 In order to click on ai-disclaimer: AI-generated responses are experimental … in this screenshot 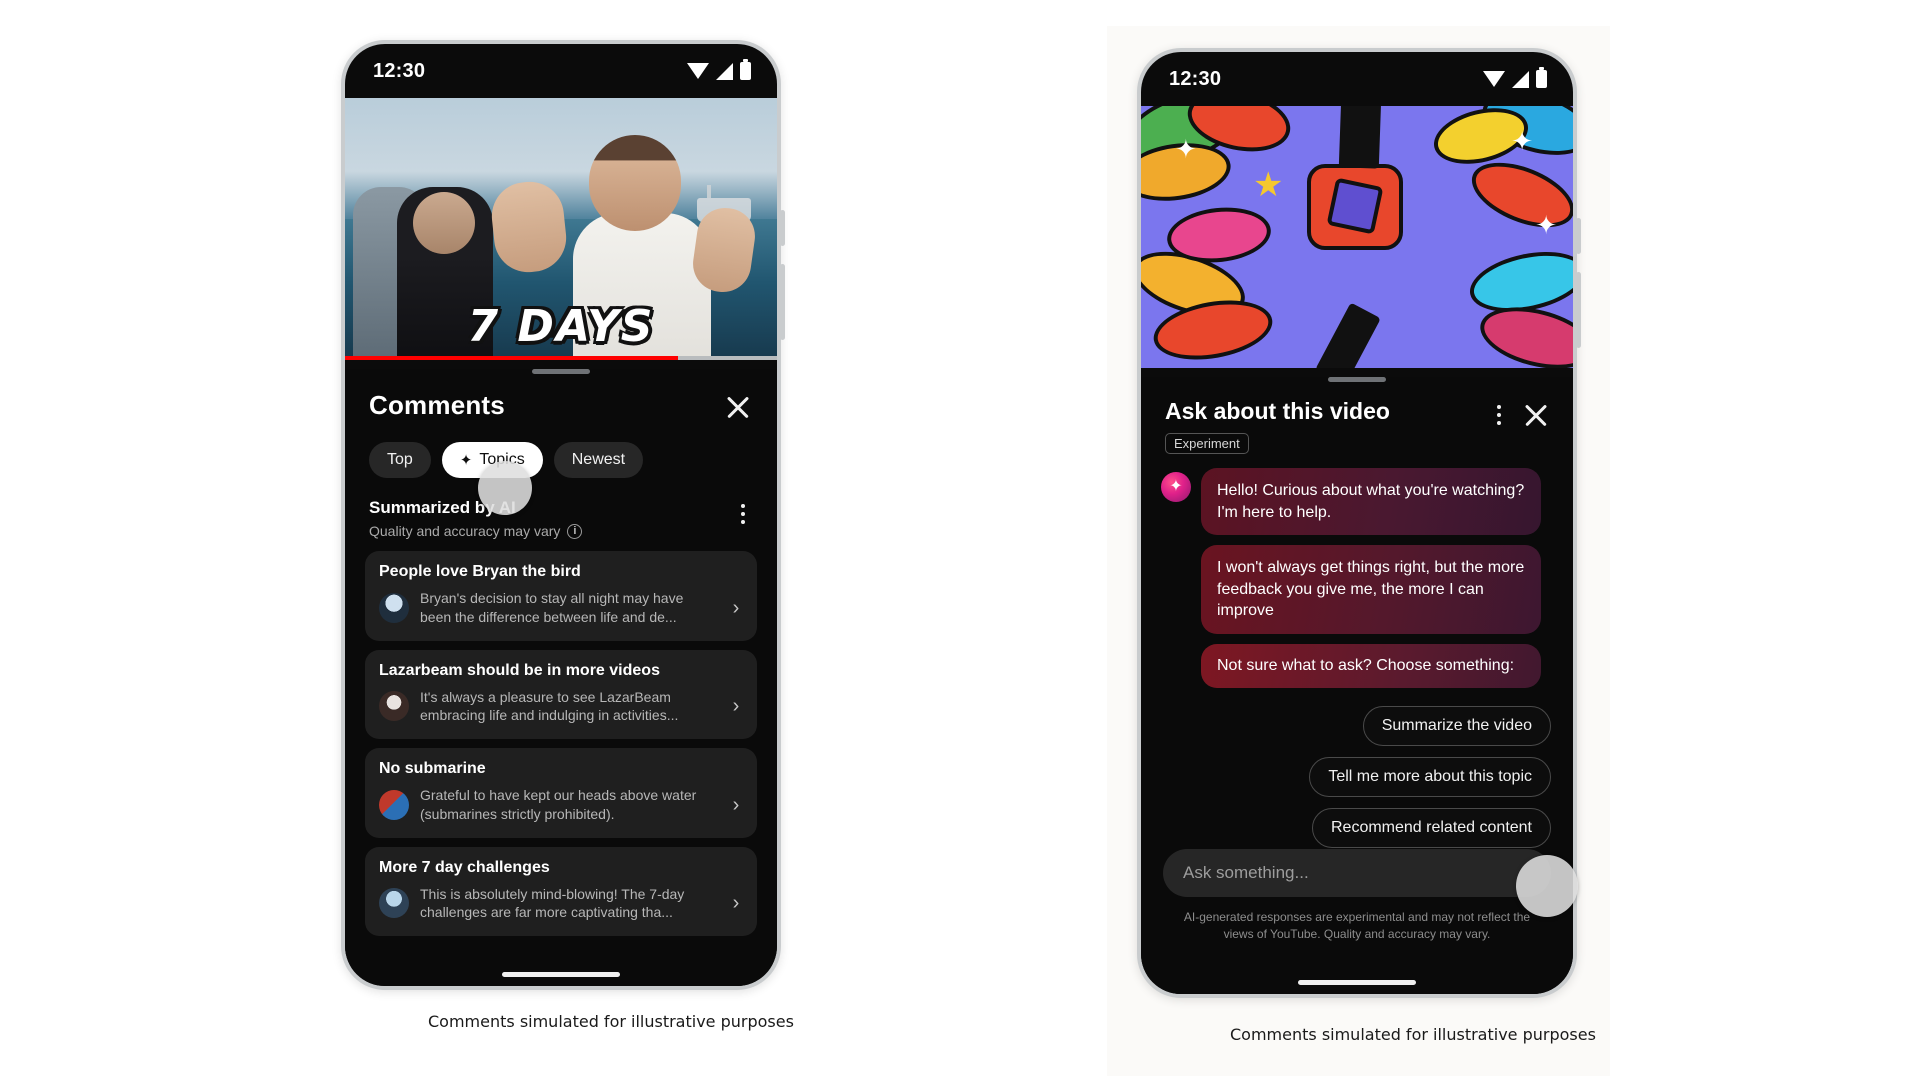, I will do `click(1357, 926)`.